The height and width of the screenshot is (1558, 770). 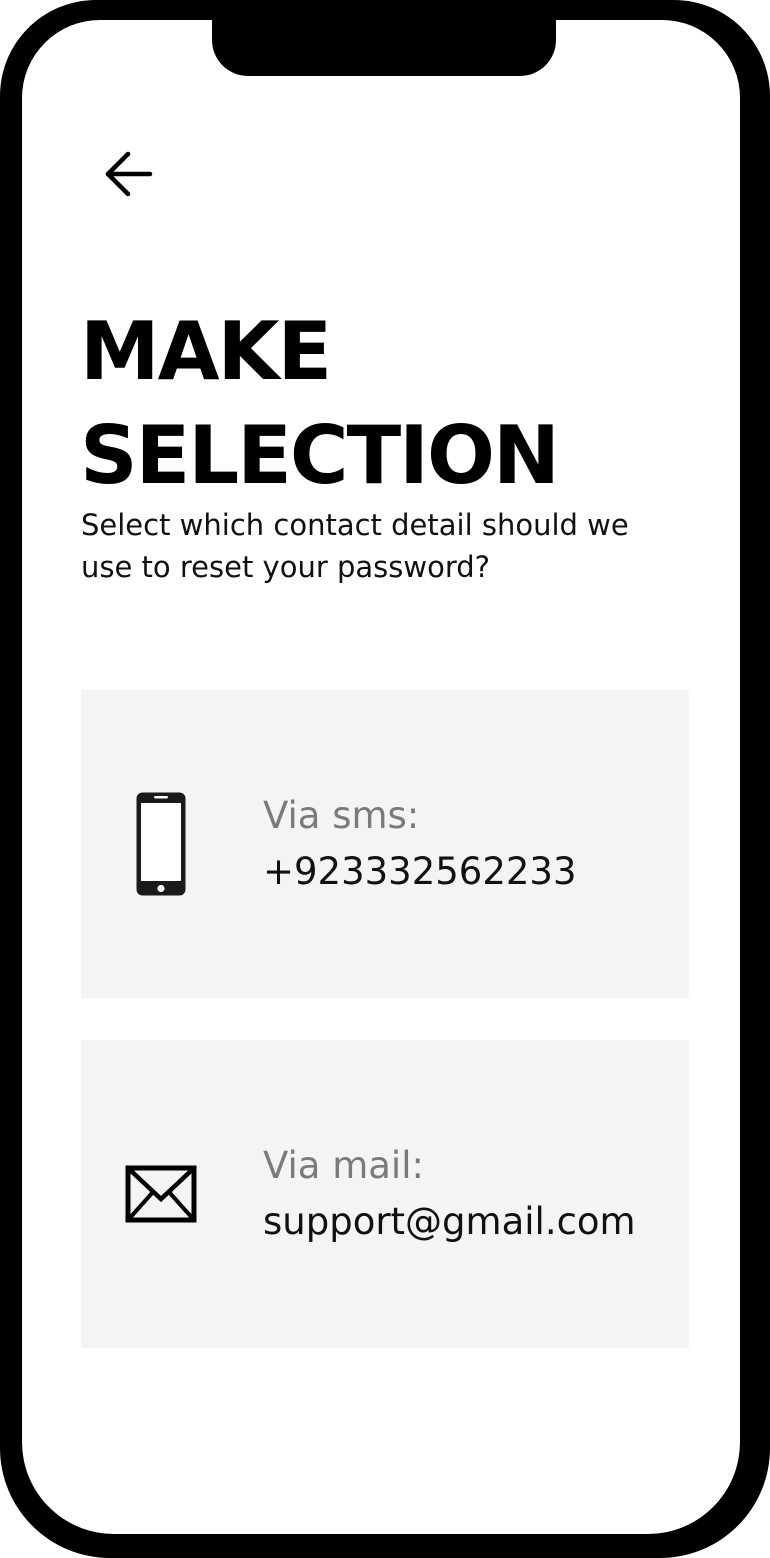 I want to click on envelope-icon, so click(x=161, y=1194).